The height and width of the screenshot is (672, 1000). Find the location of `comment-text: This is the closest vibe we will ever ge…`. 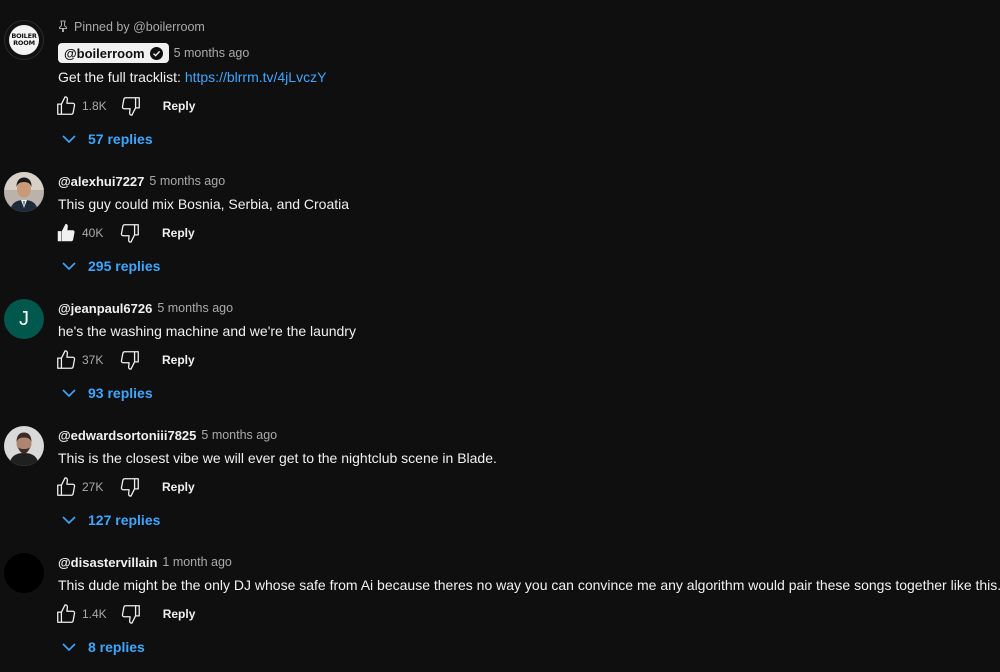

comment-text: This is the closest vibe we will ever ge… is located at coordinates (277, 458).